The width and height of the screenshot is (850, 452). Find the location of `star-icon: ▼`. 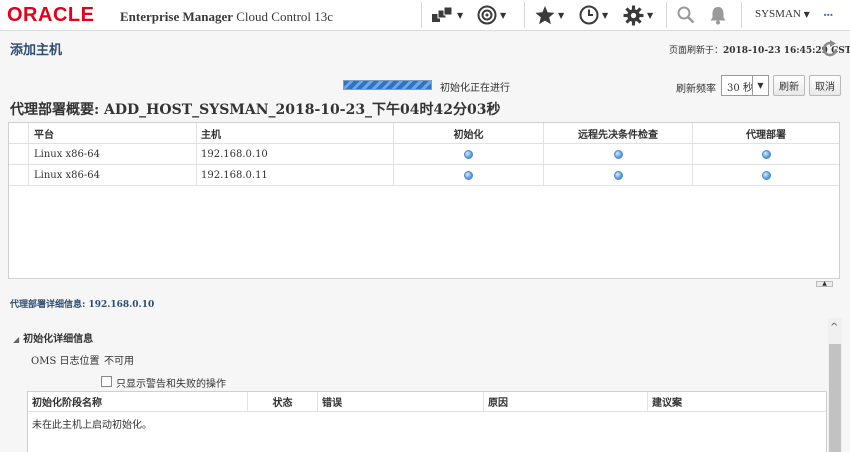

star-icon: ▼ is located at coordinates (549, 15).